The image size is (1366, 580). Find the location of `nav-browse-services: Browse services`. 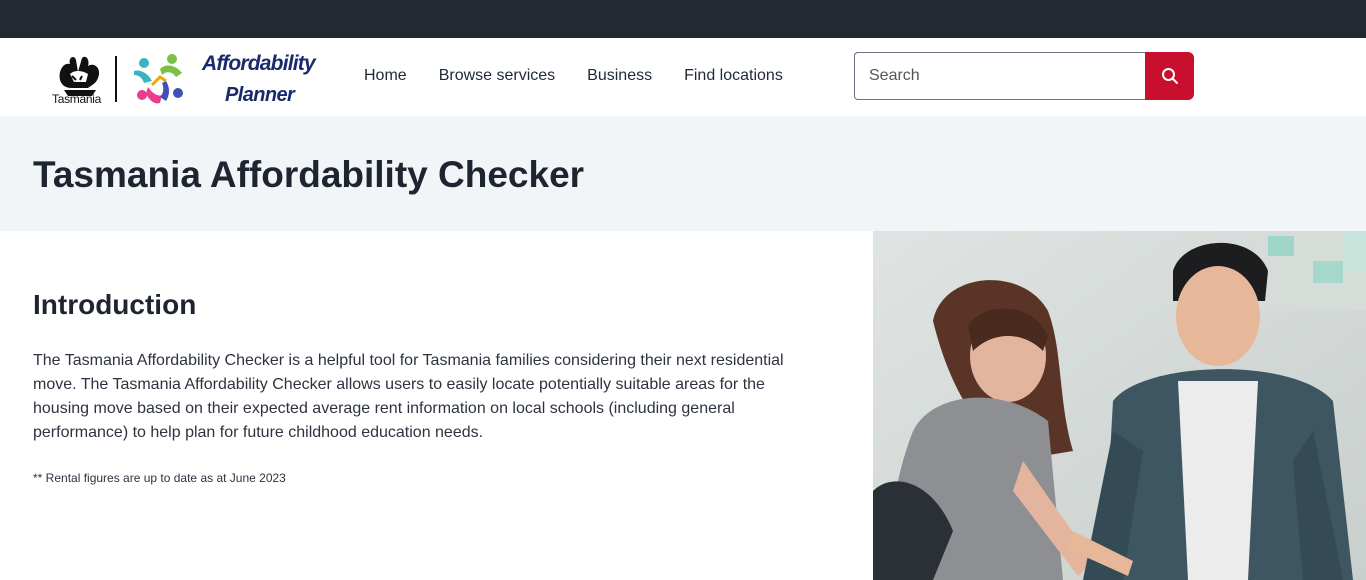

nav-browse-services: Browse services is located at coordinates (497, 76).